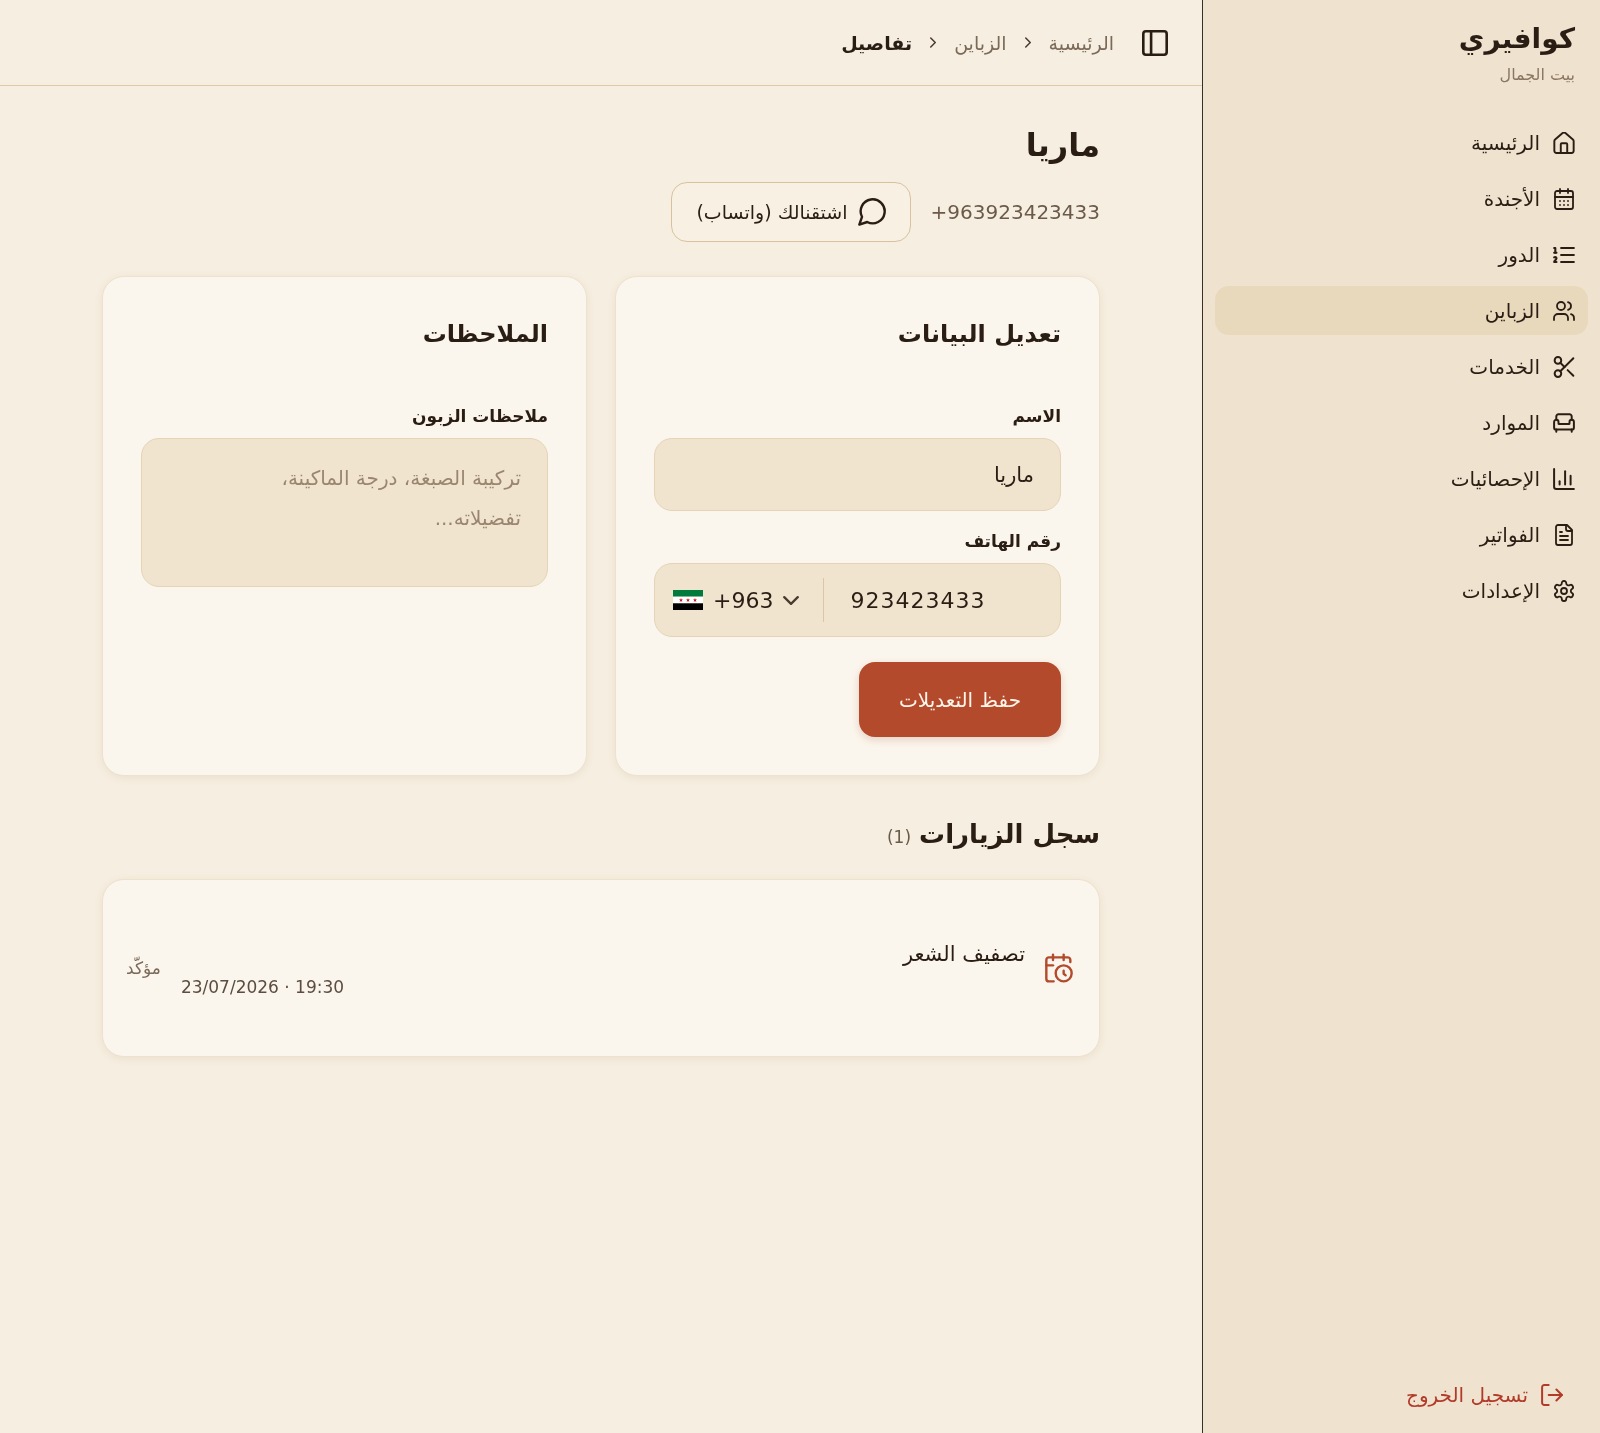  I want to click on visit-service: تصفيف الشعر, so click(963, 954).